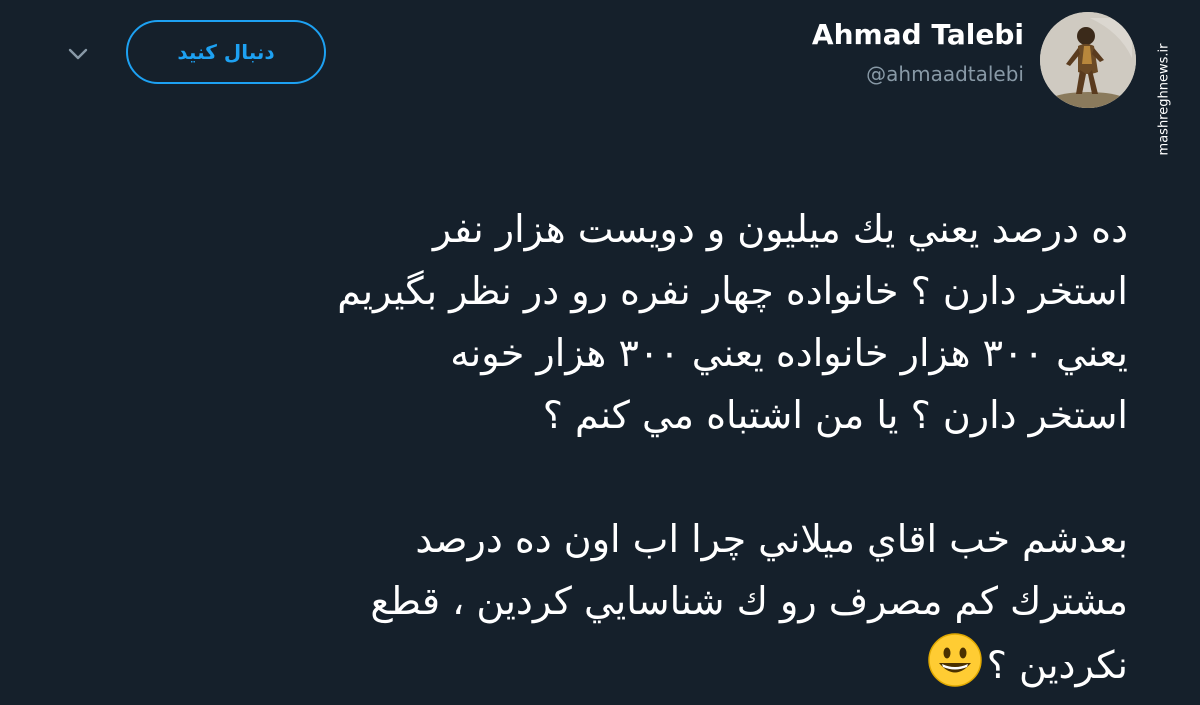 Image resolution: width=1200 pixels, height=705 pixels. I want to click on follow-button: دنبال کنید, so click(226, 52).